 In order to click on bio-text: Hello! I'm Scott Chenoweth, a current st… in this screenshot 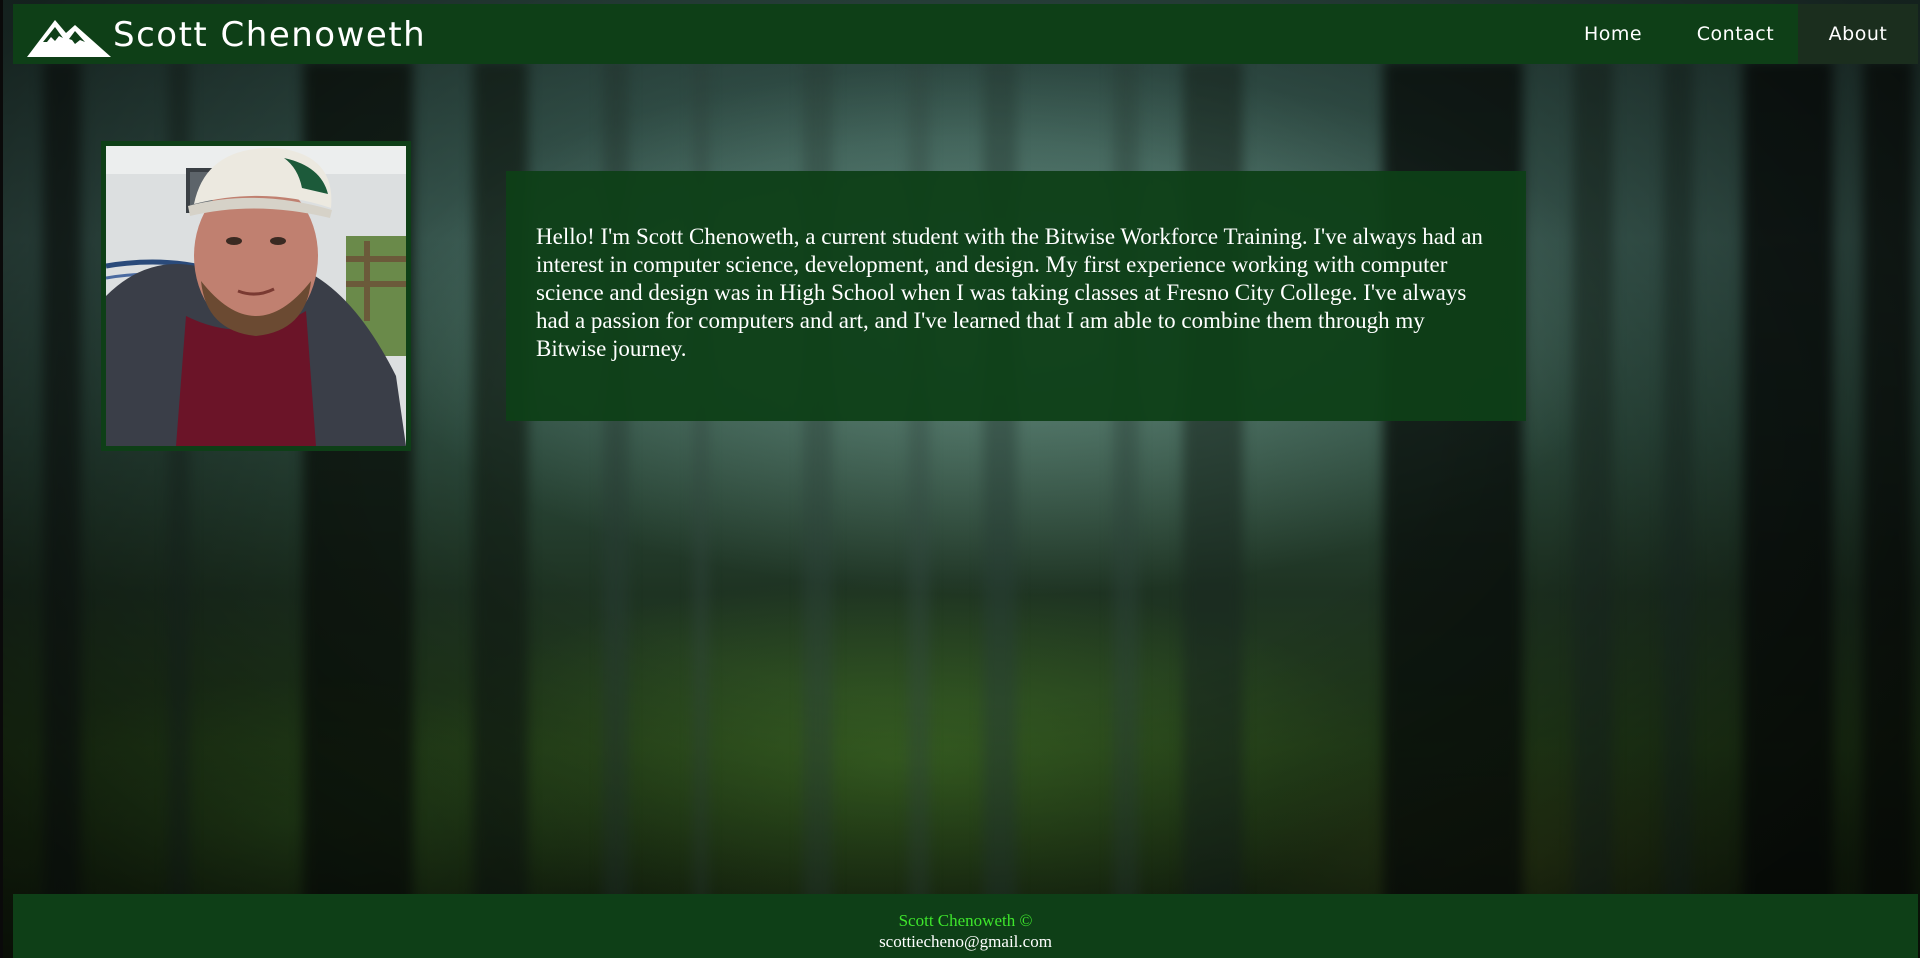, I will do `click(1009, 292)`.